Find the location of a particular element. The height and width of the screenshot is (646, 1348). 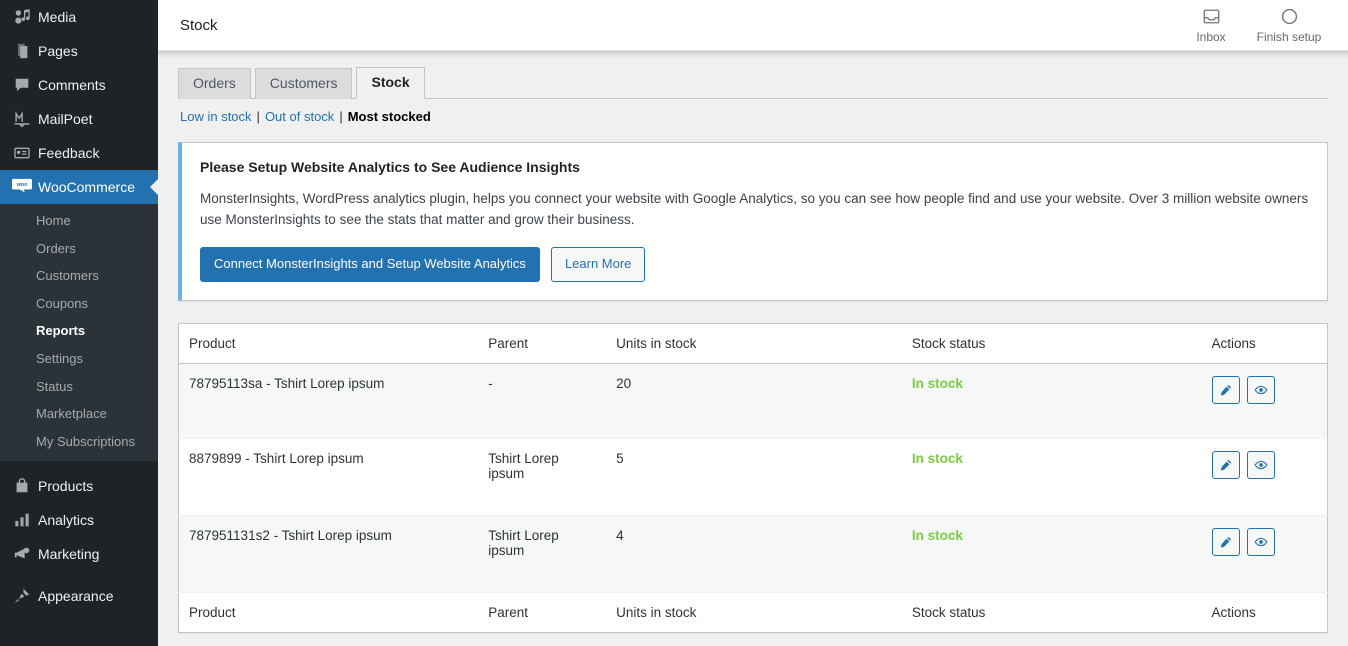

wc-admin-header: Stock Inbox Finish setup is located at coordinates (753, 25).